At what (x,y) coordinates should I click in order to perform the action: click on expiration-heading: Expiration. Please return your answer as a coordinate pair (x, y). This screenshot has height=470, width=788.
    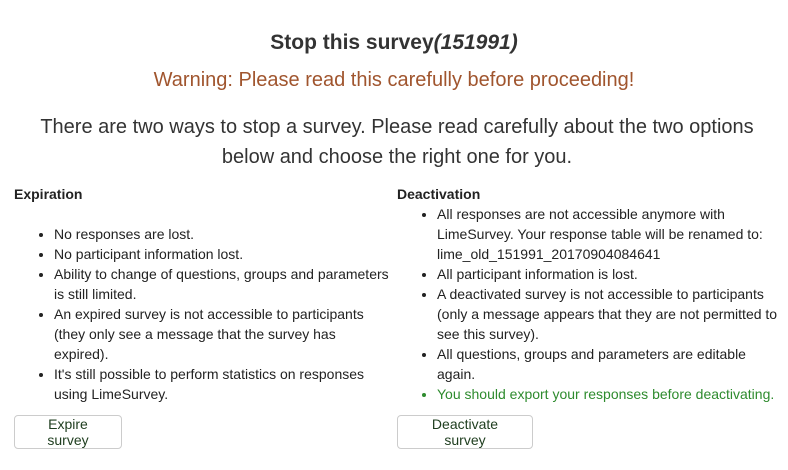
    Looking at the image, I should click on (48, 194).